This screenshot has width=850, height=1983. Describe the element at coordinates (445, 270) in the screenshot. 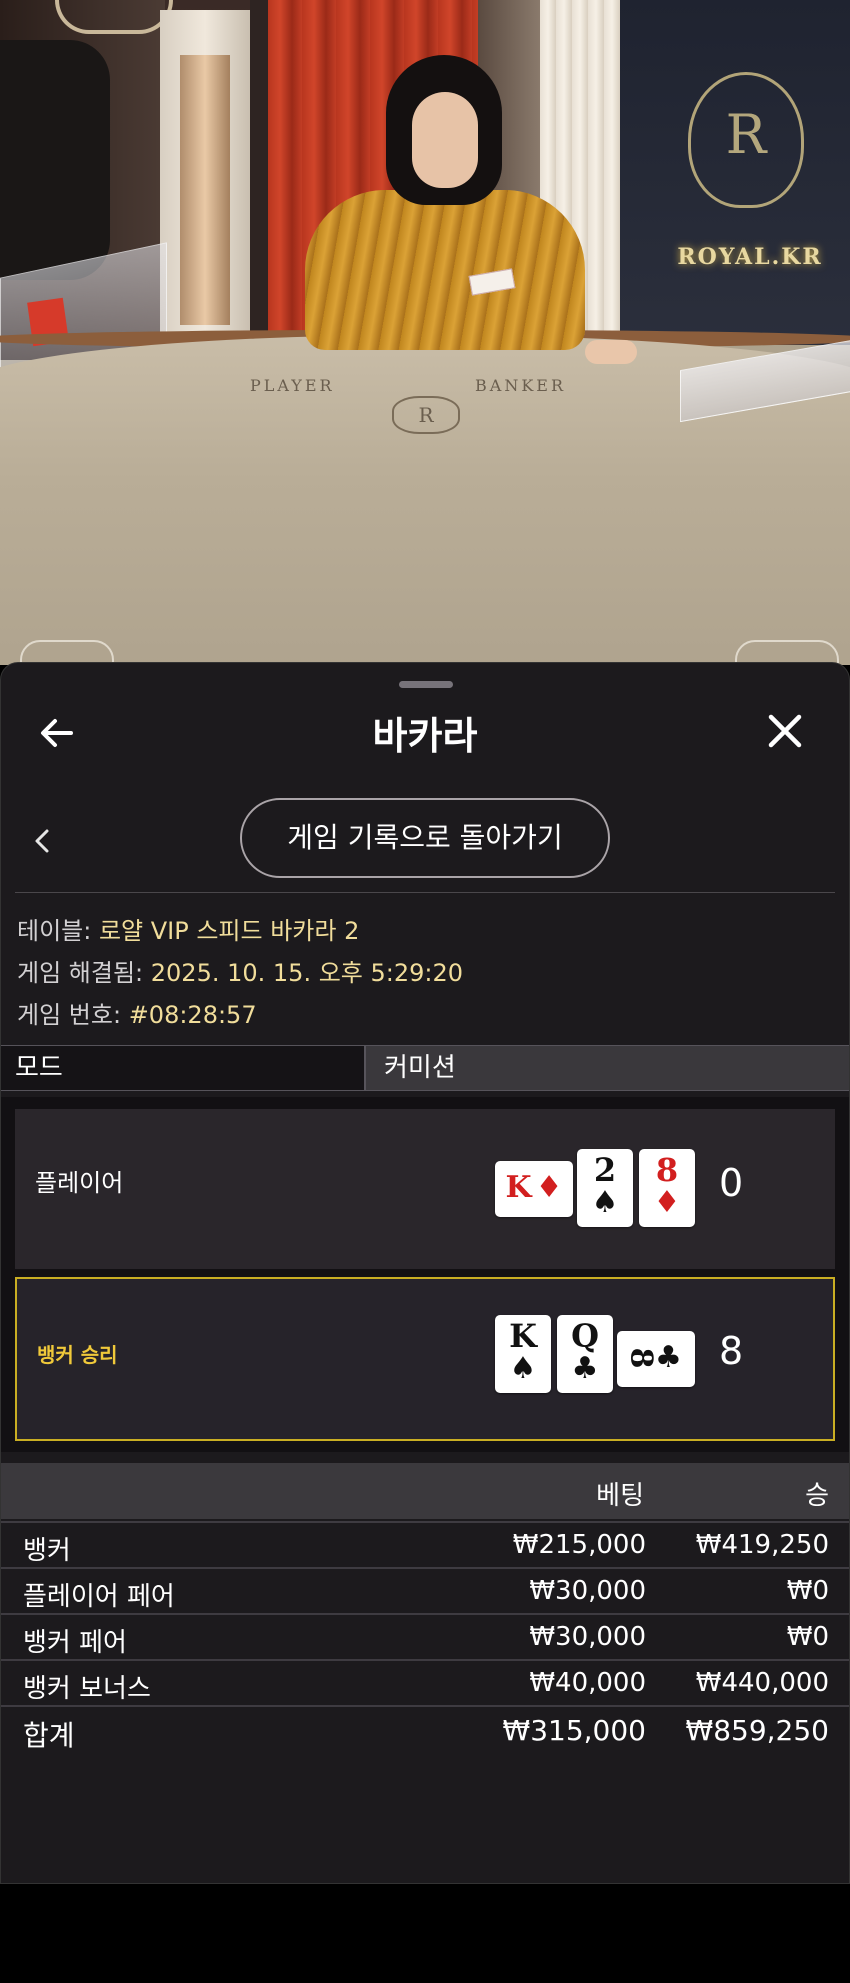

I see `dealer-body` at that location.